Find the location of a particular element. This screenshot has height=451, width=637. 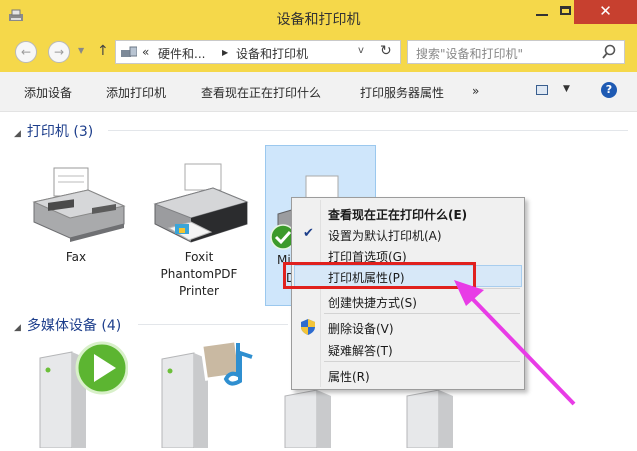

recent-locations-icon: ▼ is located at coordinates (81, 50).